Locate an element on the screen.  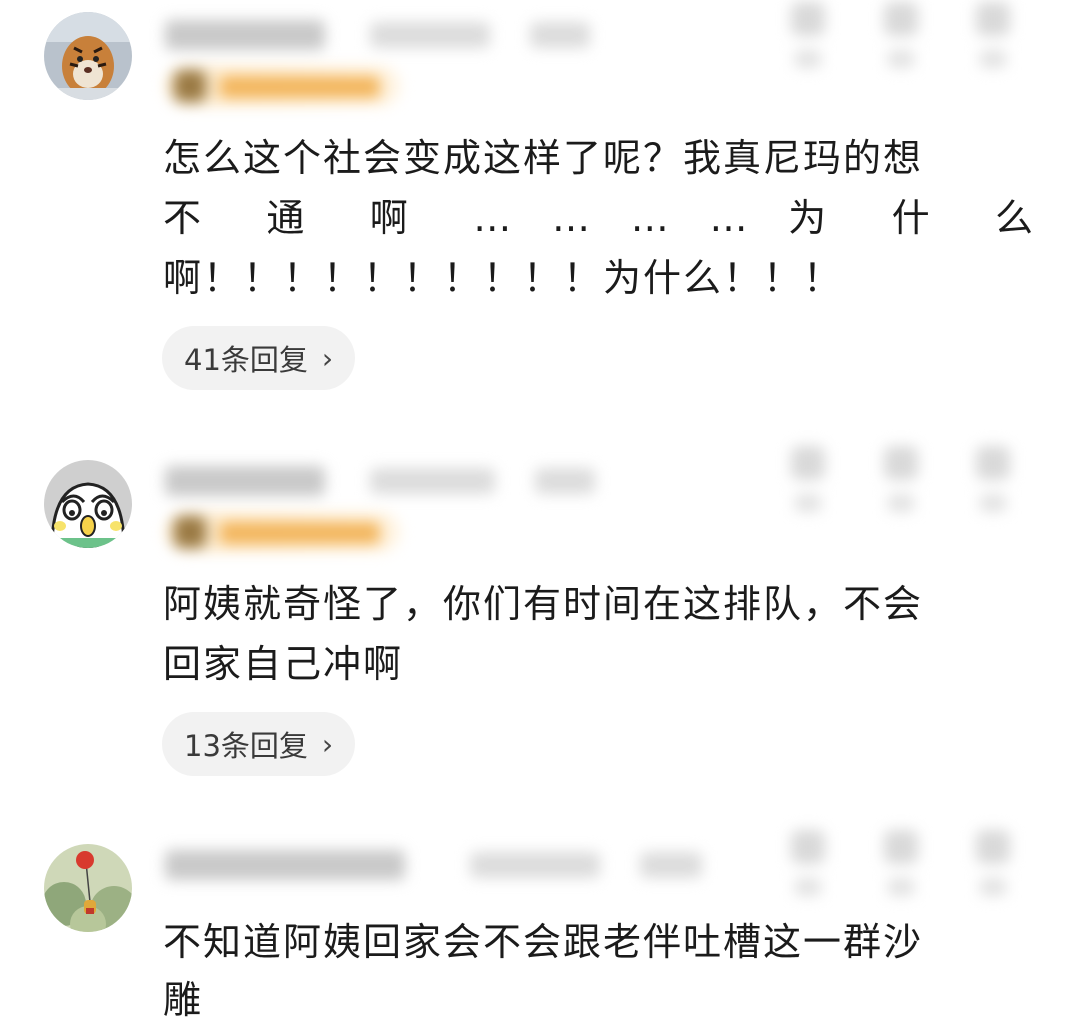
comment-line: 回家自己冲啊 is located at coordinates (283, 664).